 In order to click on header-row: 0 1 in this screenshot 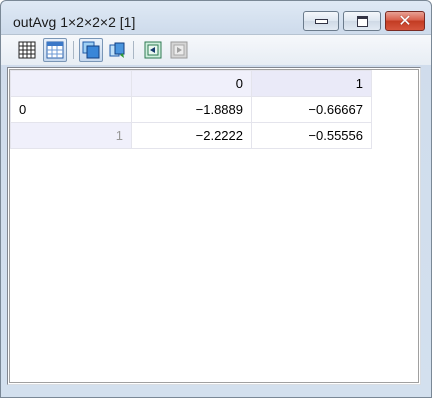, I will do `click(191, 83)`.